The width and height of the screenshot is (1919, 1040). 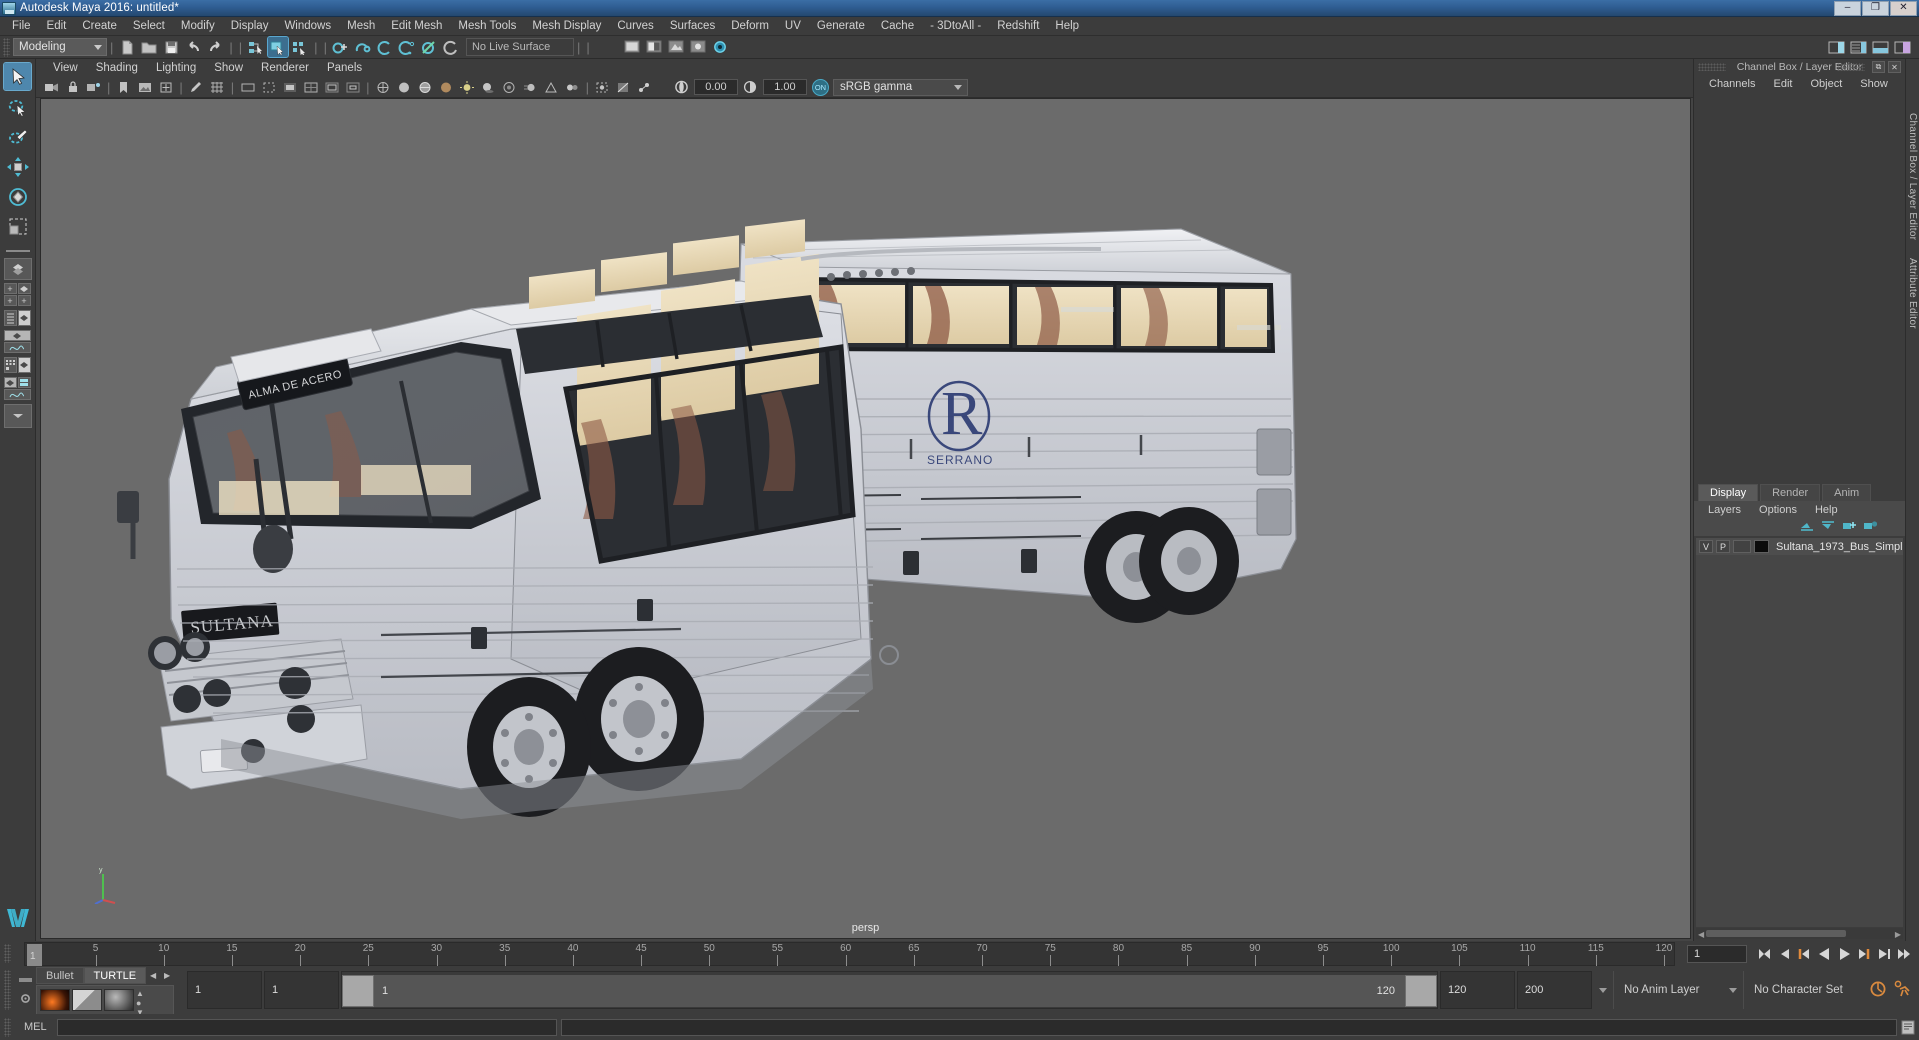 I want to click on select-camera-icon, so click(x=51, y=87).